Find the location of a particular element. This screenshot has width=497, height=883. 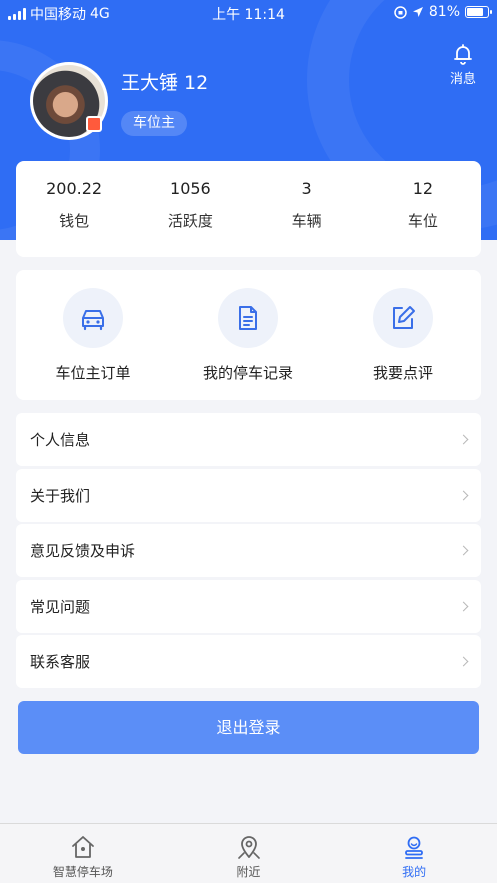

write-review-button: 我要点评 is located at coordinates (403, 335).